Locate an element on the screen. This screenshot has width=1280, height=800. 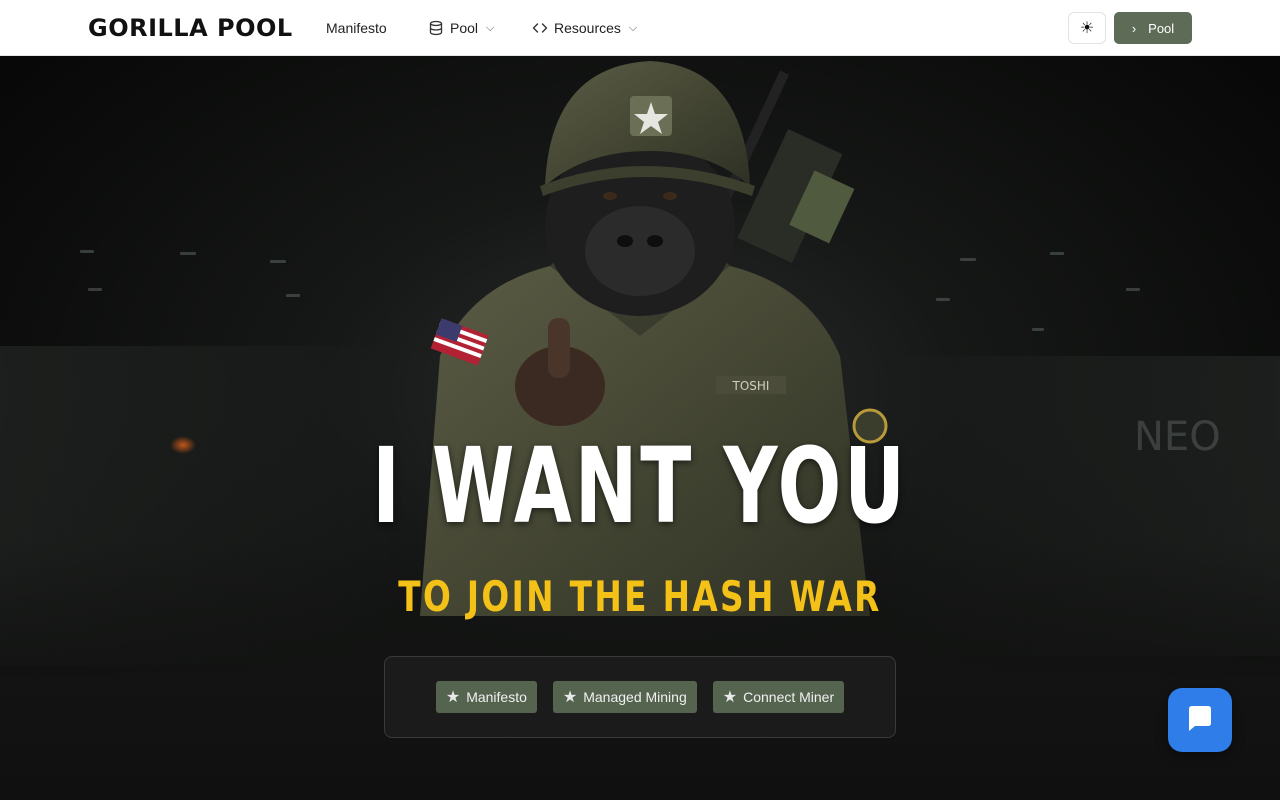
theme-toggle-button: ☀ is located at coordinates (1087, 28).